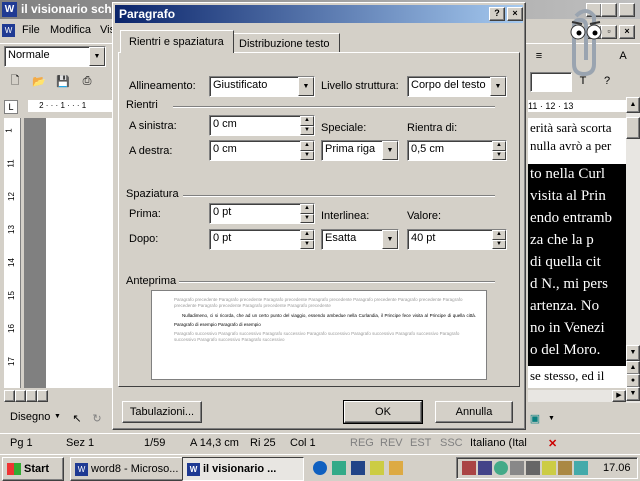 This screenshot has height=481, width=640. Describe the element at coordinates (633, 353) in the screenshot. I see `scroll-down-icon: ▼` at that location.